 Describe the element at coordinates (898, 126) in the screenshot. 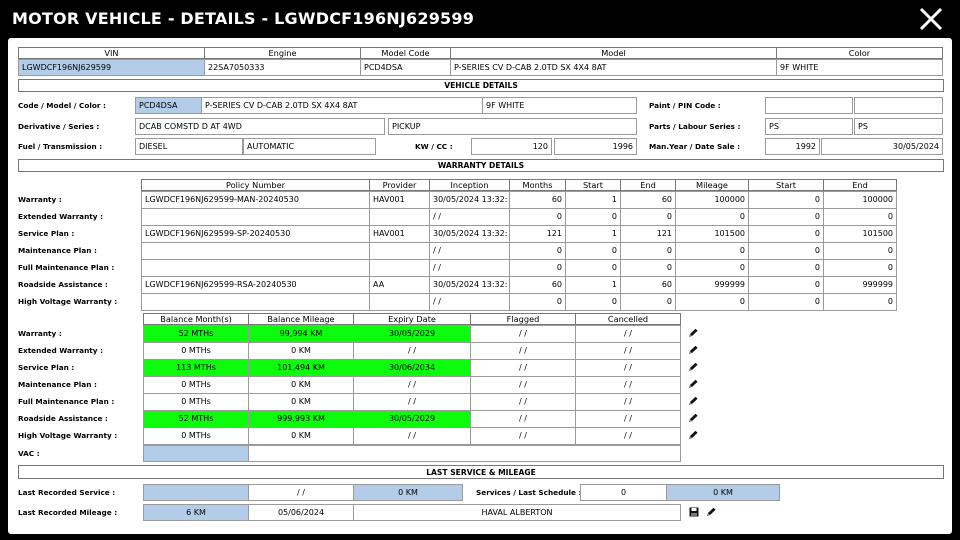

I see `labour-series-field: PS` at that location.